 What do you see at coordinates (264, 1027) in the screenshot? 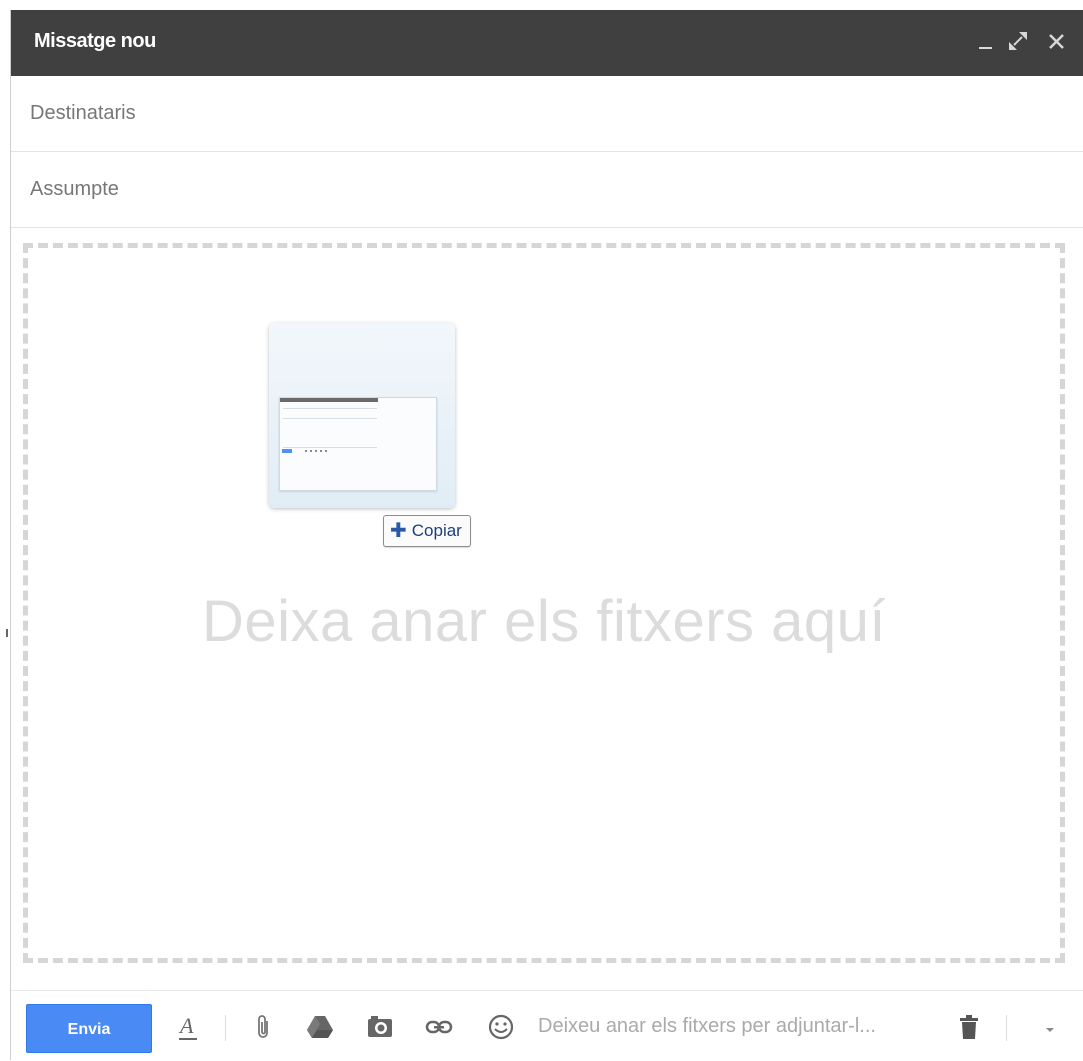
I see `attach-icon` at bounding box center [264, 1027].